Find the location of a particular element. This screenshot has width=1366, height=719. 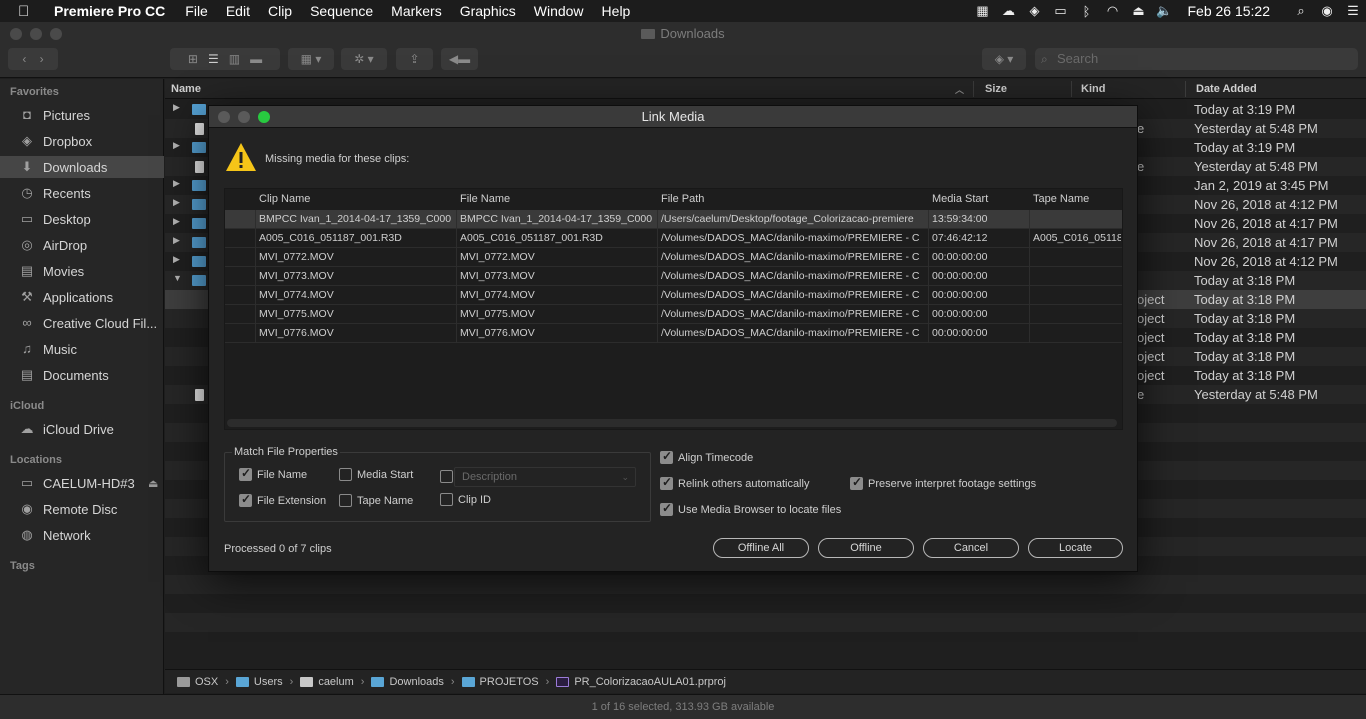

close-dialog-button is located at coordinates (224, 117).